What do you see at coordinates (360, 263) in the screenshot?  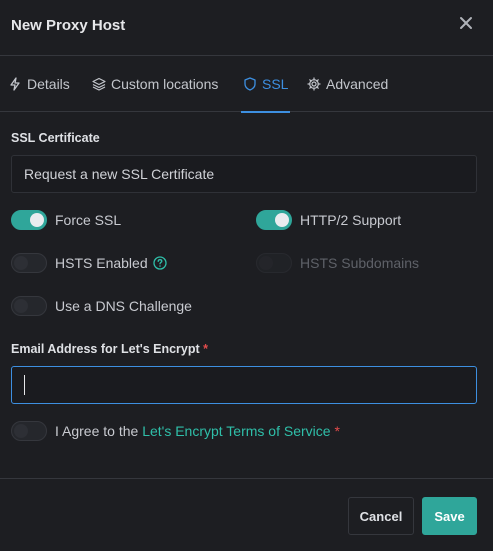 I see `hsts-subdomains-label: HSTS Subdomains` at bounding box center [360, 263].